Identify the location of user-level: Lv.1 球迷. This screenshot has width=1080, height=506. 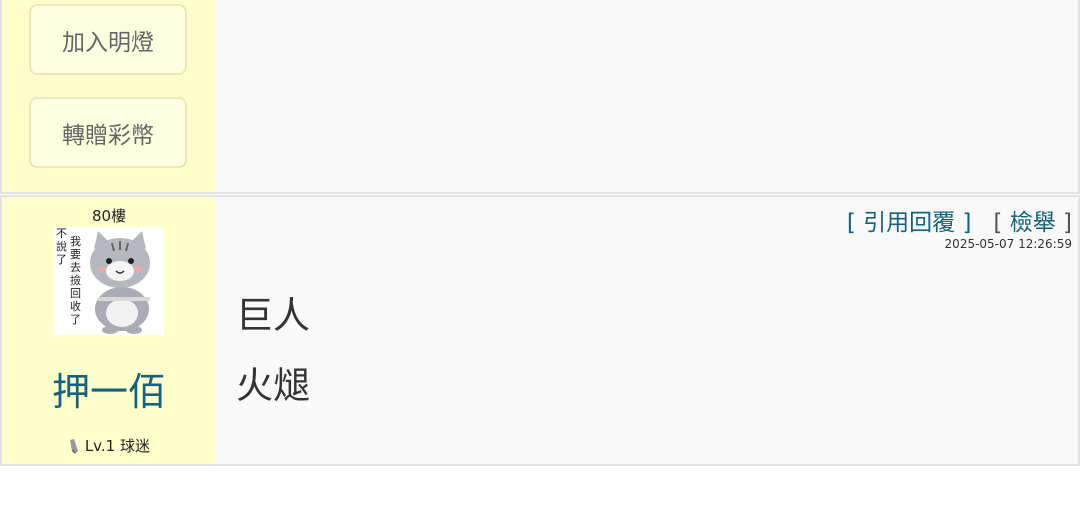
(109, 445).